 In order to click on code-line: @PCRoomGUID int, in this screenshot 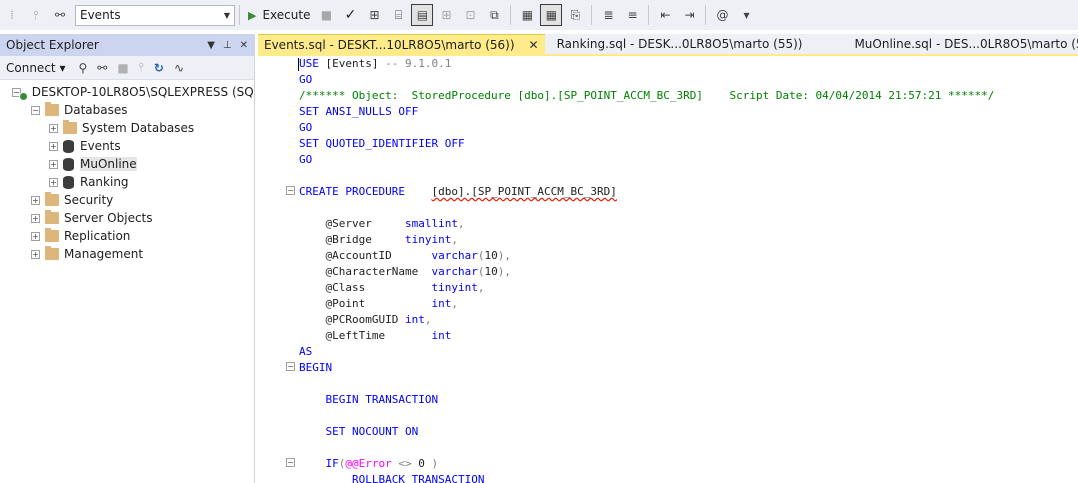, I will do `click(646, 320)`.